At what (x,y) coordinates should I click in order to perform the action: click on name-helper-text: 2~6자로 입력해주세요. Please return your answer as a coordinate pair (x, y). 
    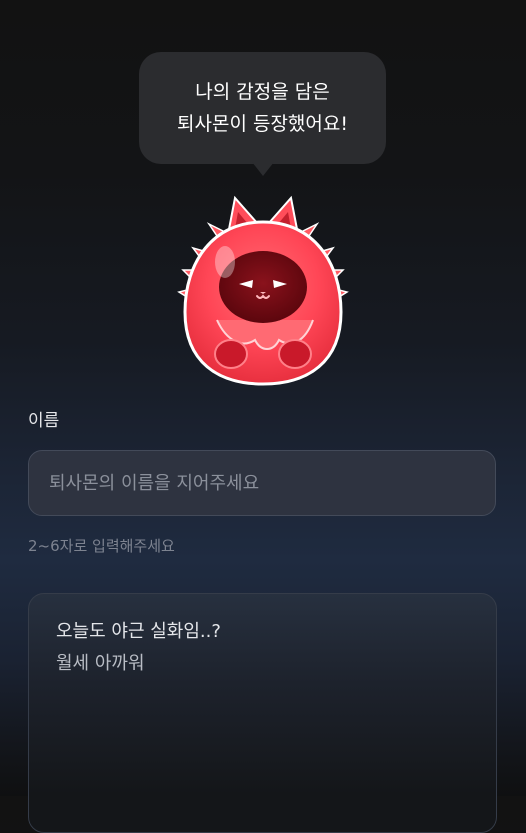
    Looking at the image, I should click on (101, 546).